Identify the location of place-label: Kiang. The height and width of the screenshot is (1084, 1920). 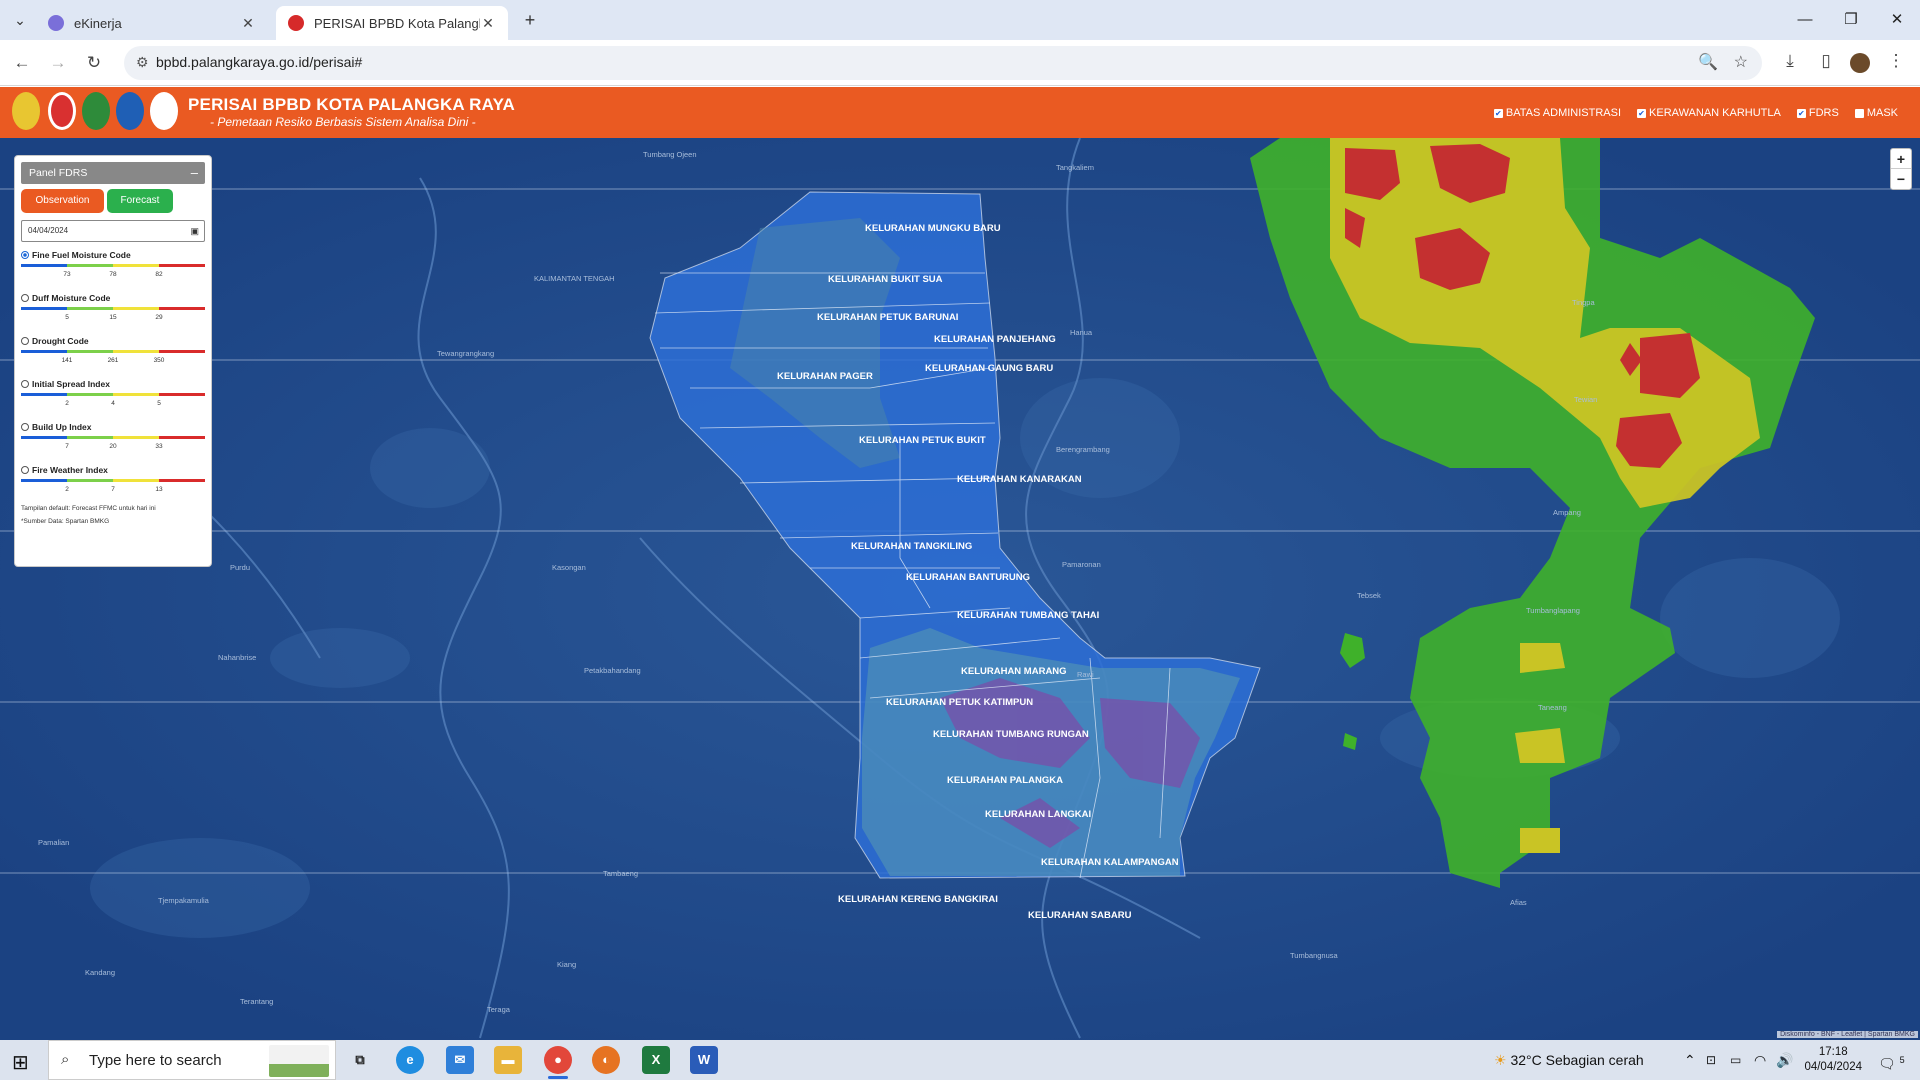
(566, 964).